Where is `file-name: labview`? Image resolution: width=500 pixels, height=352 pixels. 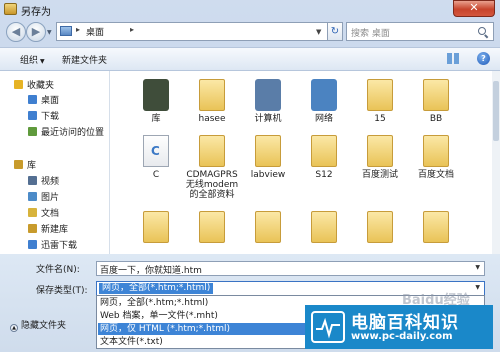
file-name: labview is located at coordinates (268, 175).